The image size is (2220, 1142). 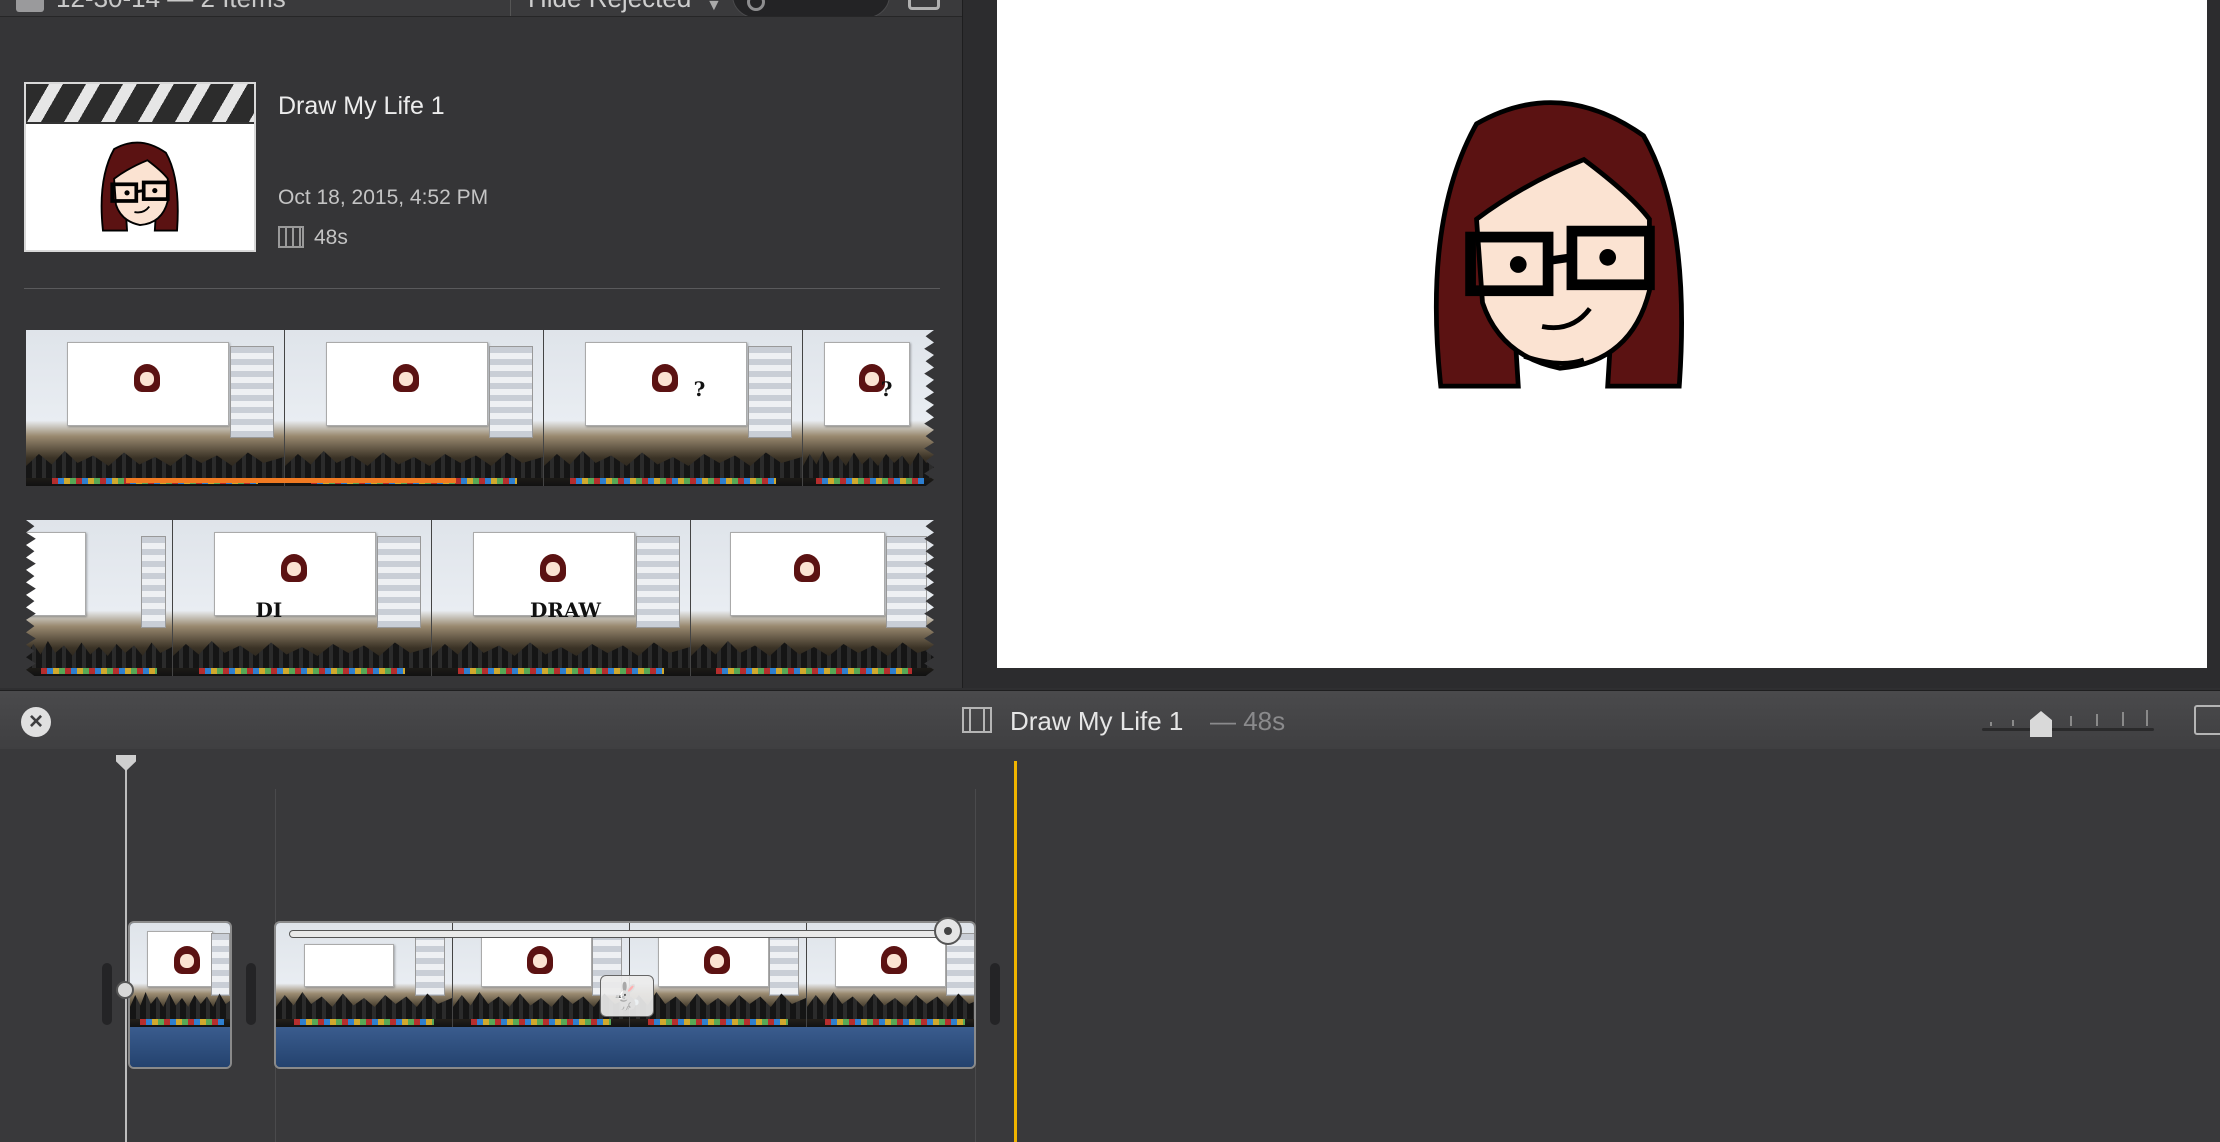 I want to click on zoom-slider, so click(x=2068, y=720).